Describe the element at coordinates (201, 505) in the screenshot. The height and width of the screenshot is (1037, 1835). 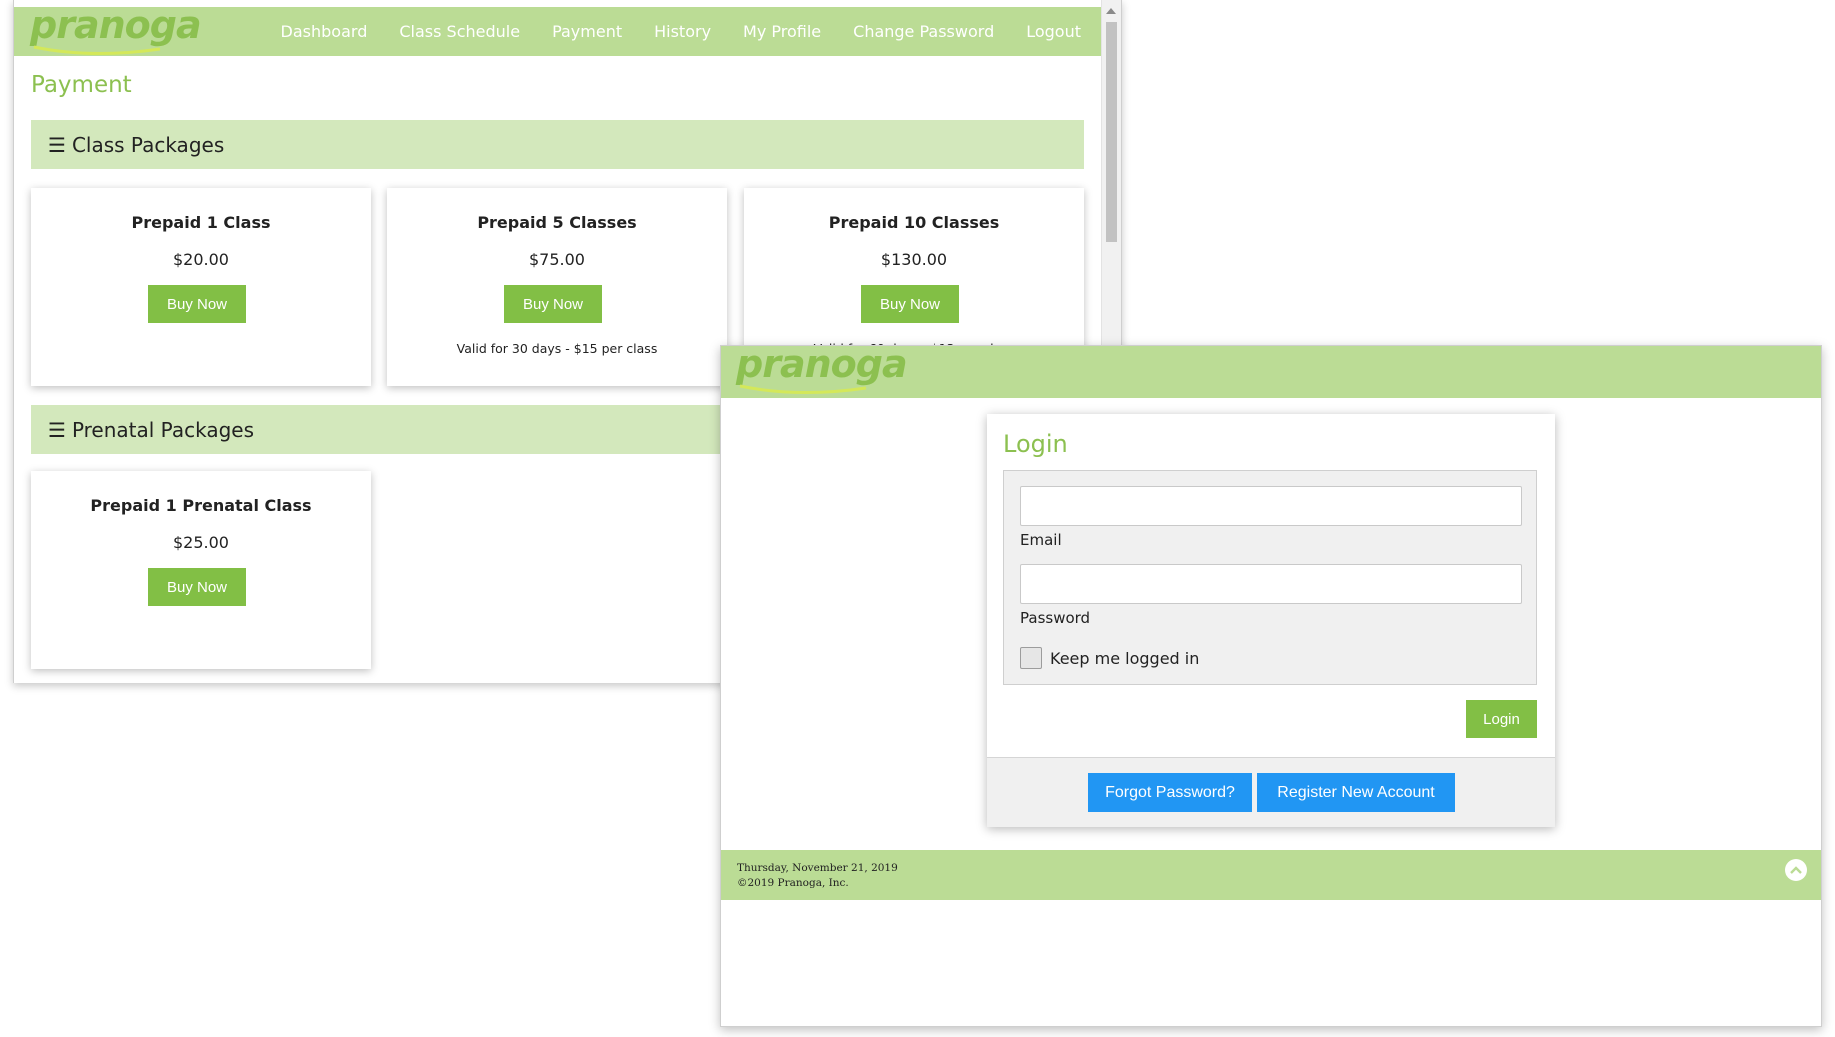
I see `package-name: Prepaid 1 Prenatal Class` at that location.